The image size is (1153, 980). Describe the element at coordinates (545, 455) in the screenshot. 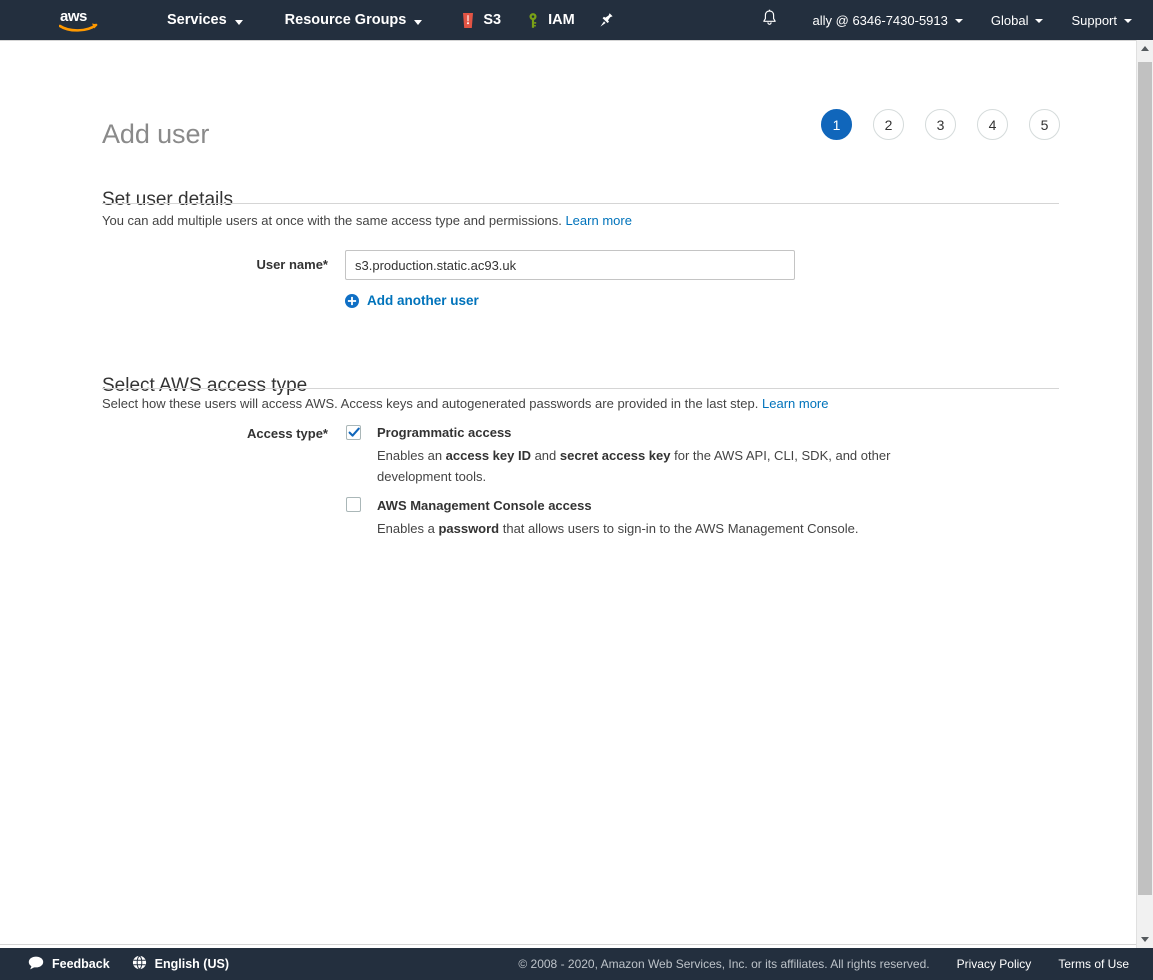

I see `opt0-desc-mid: and` at that location.